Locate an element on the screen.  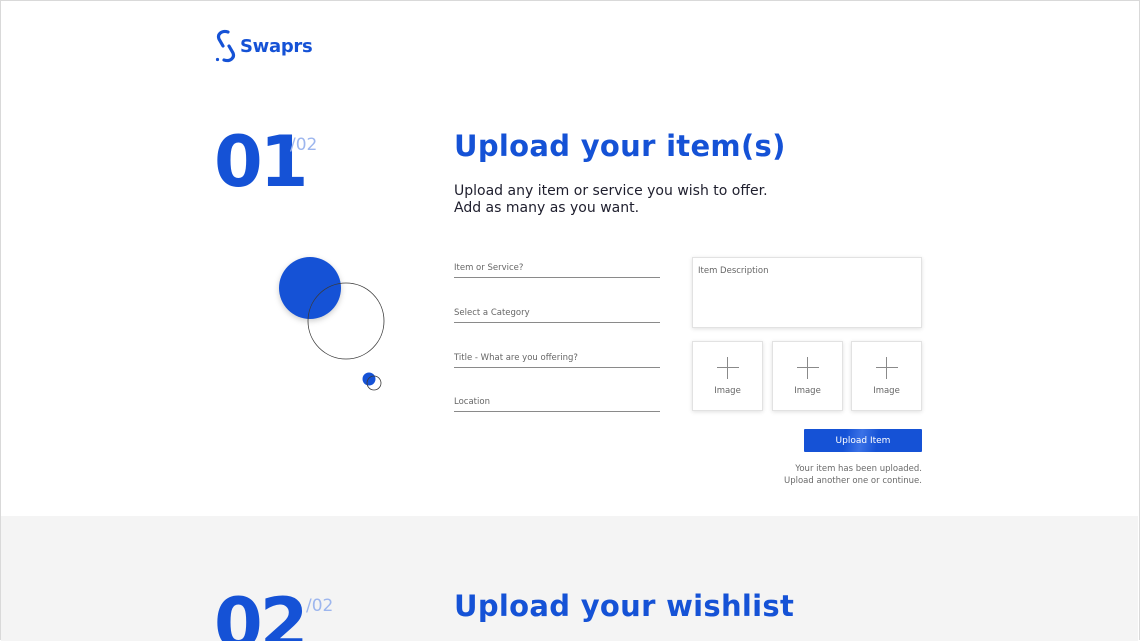
section-title: Upload your wishlist is located at coordinates (624, 606).